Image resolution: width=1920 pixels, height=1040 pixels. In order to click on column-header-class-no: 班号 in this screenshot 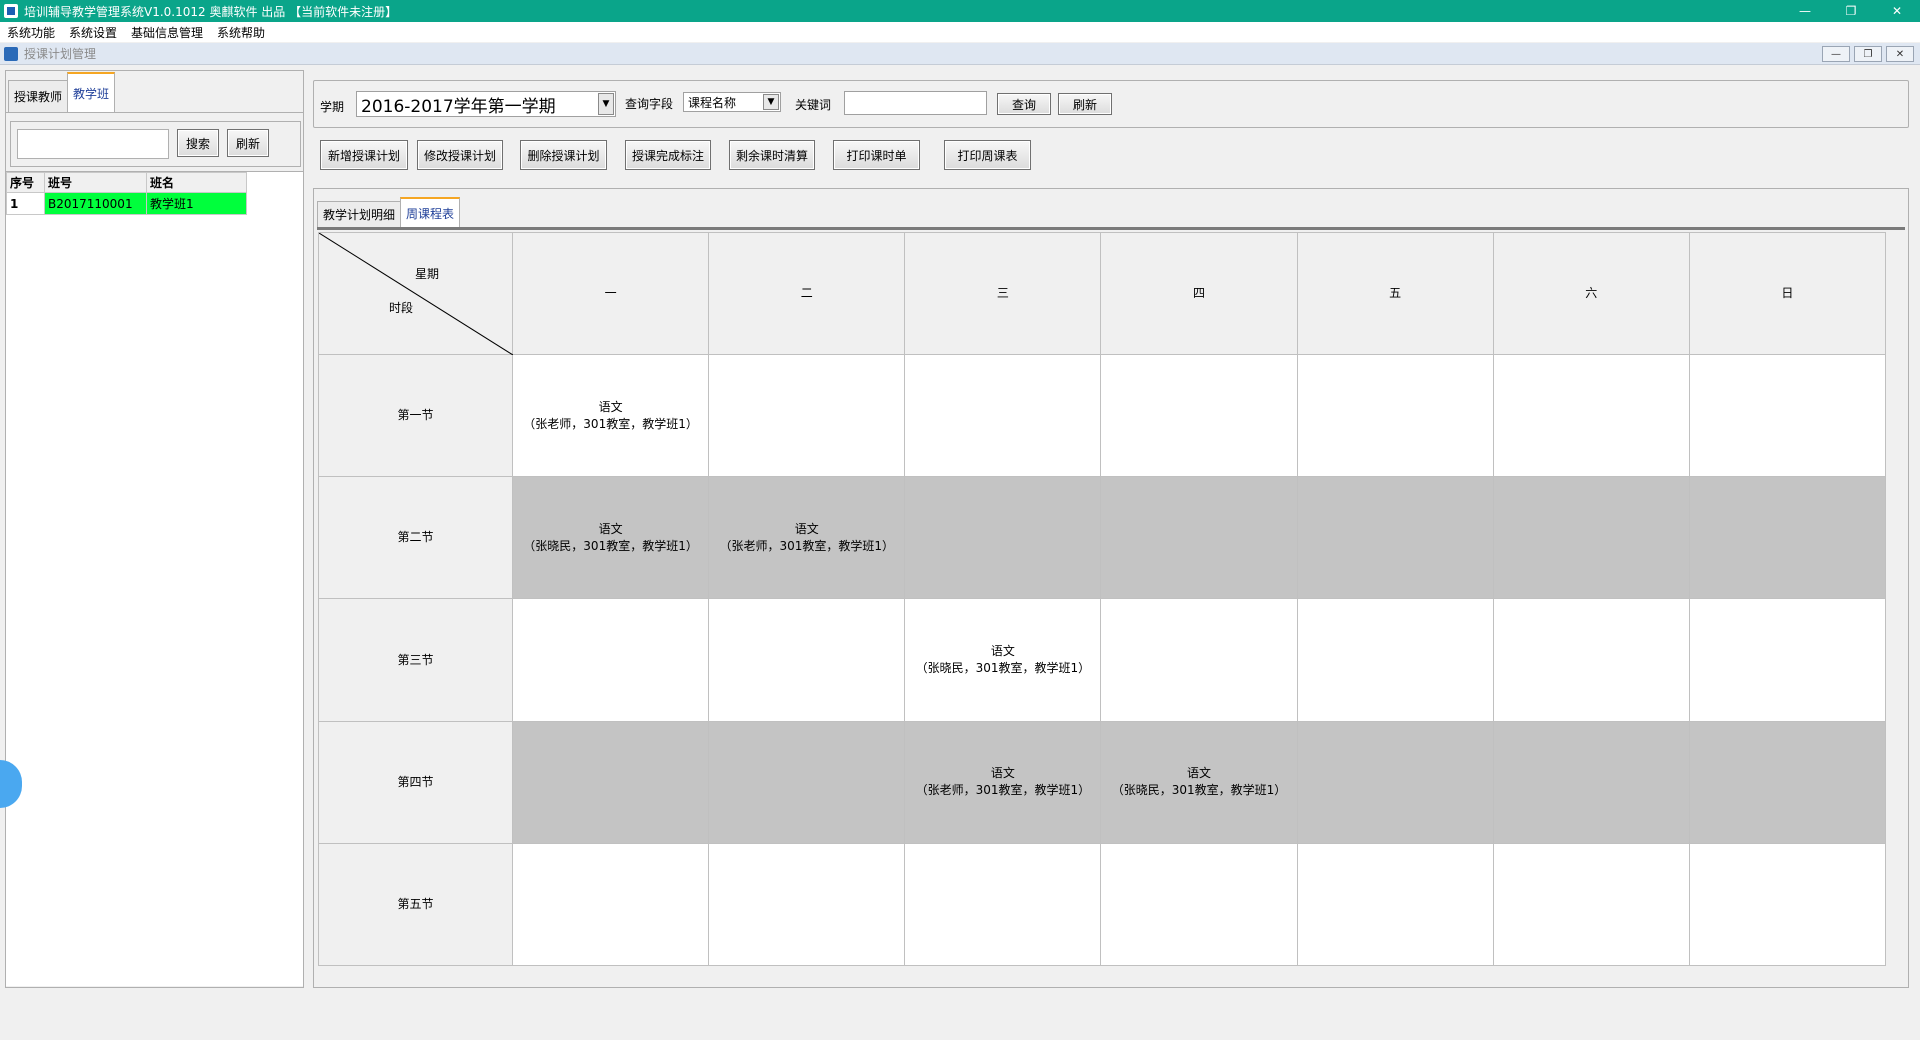, I will do `click(95, 182)`.